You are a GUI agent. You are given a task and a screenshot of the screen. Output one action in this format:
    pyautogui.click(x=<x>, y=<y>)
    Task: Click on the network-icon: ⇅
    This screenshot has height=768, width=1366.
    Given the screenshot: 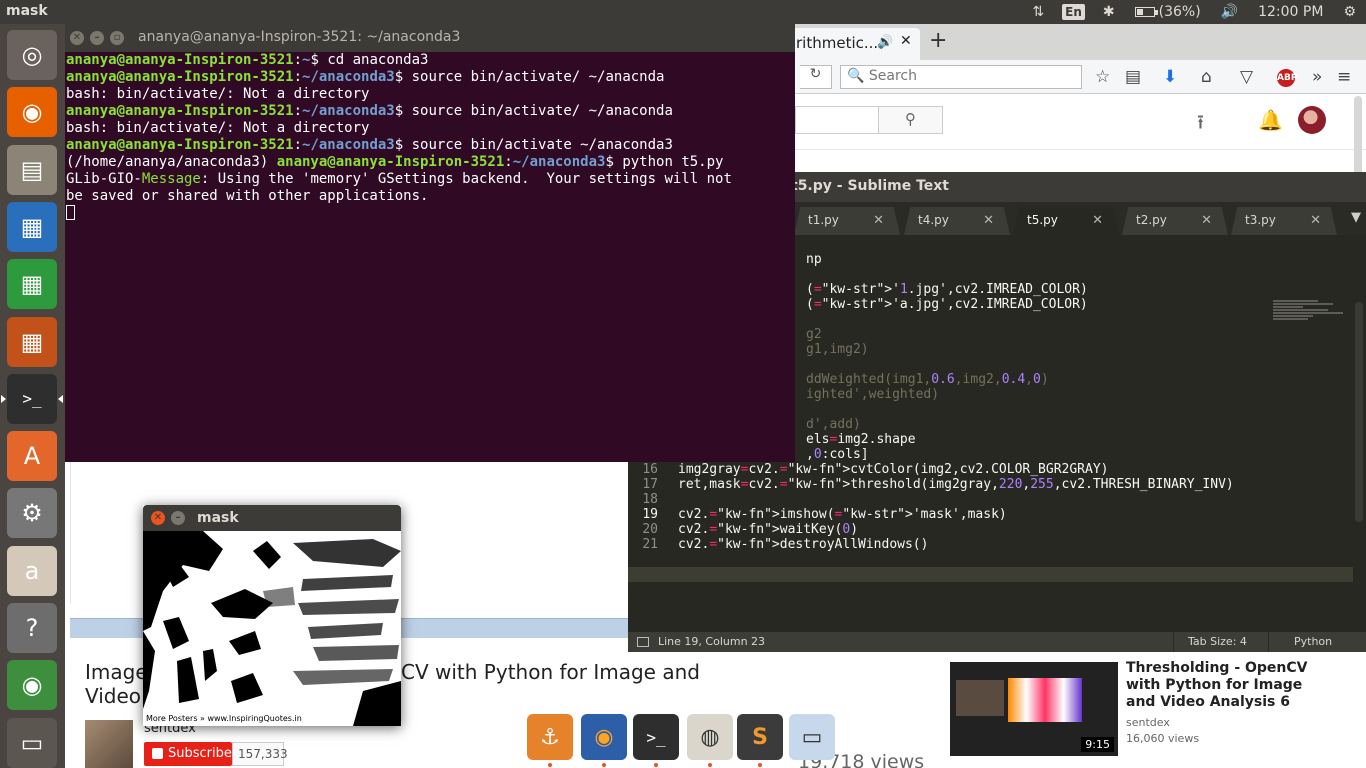 What is the action you would take?
    pyautogui.click(x=1038, y=12)
    